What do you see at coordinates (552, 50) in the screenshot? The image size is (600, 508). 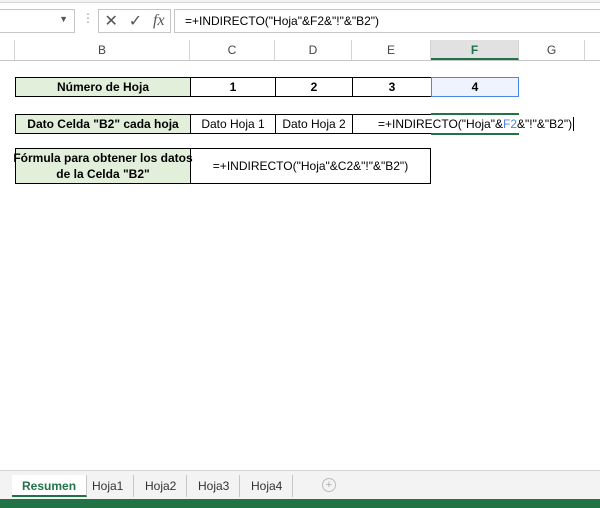 I see `column-header-g: G` at bounding box center [552, 50].